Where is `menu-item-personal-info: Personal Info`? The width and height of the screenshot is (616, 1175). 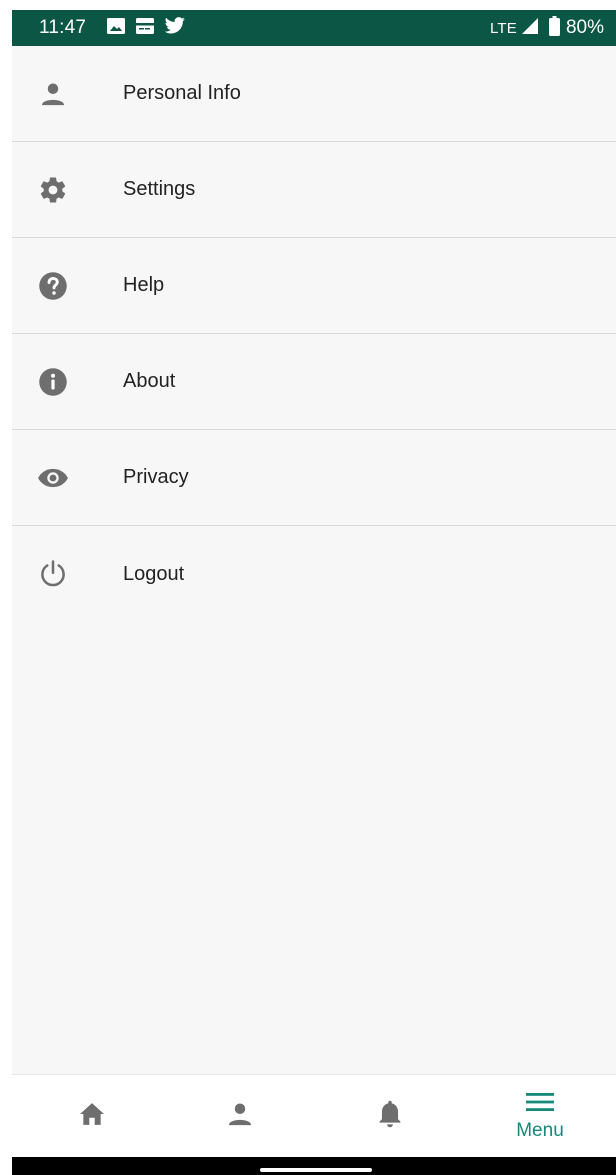 menu-item-personal-info: Personal Info is located at coordinates (314, 94).